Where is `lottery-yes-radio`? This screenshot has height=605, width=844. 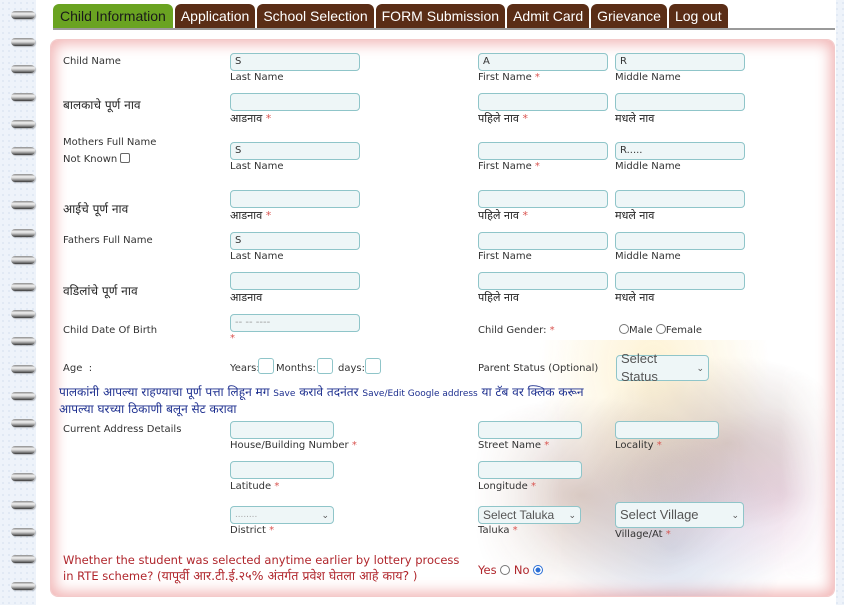
lottery-yes-radio is located at coordinates (505, 570).